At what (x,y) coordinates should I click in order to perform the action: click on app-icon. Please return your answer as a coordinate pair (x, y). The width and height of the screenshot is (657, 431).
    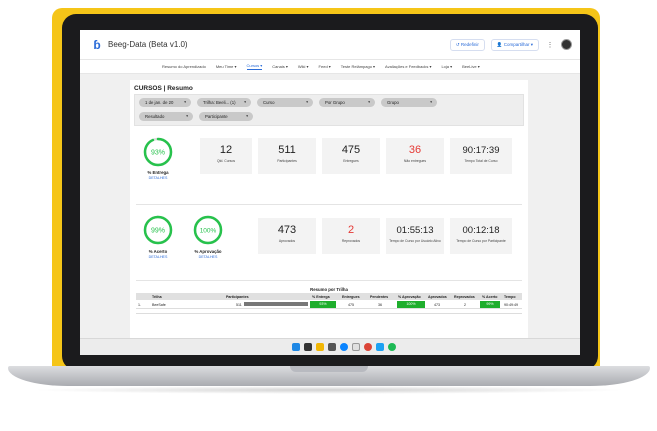
    Looking at the image, I should click on (356, 347).